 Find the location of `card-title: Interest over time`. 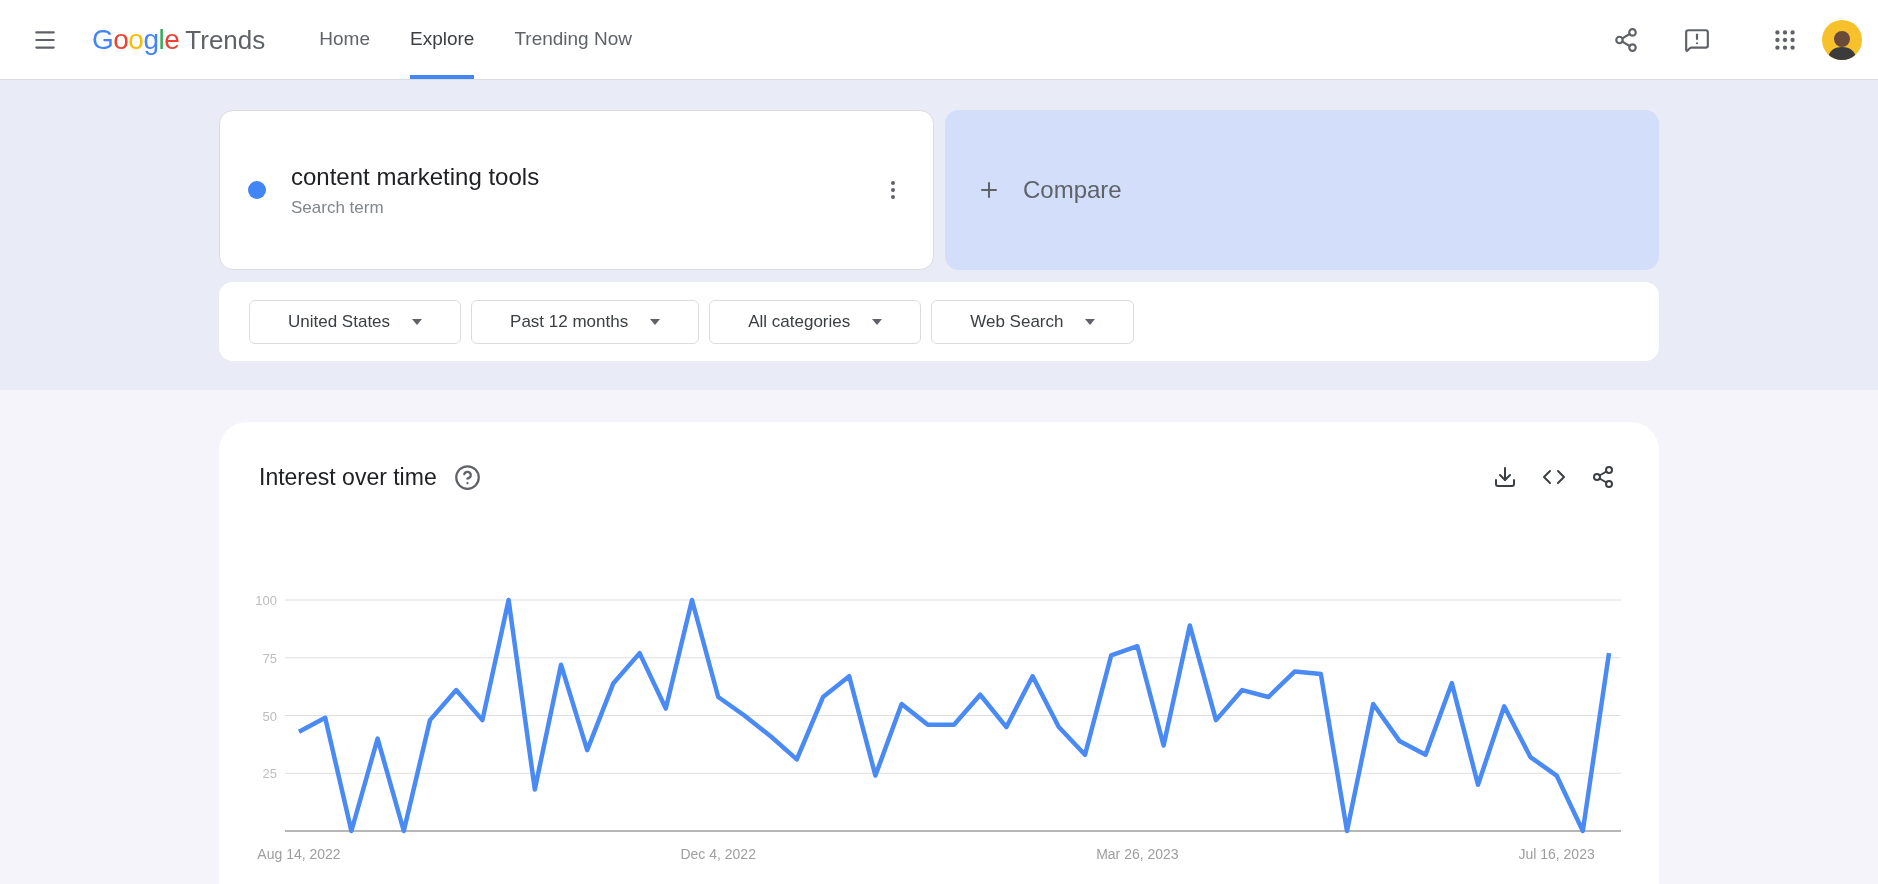

card-title: Interest over time is located at coordinates (348, 477).